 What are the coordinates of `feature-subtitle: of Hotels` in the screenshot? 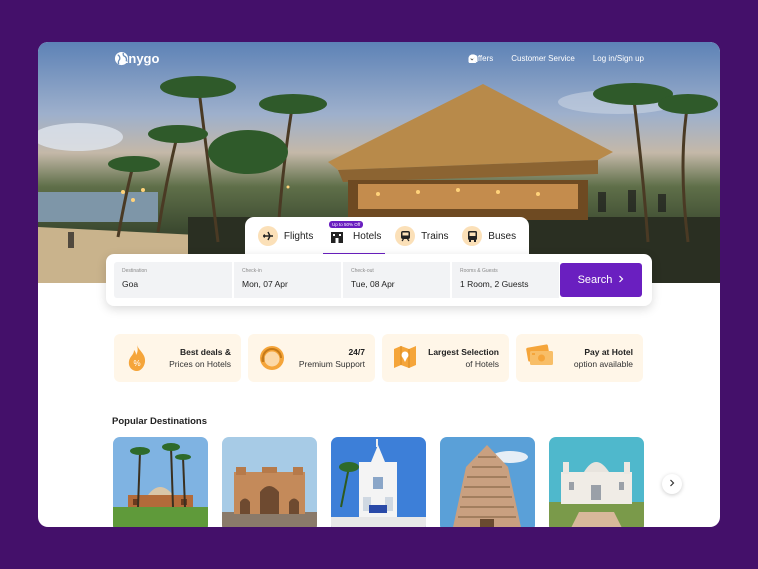 It's located at (482, 364).